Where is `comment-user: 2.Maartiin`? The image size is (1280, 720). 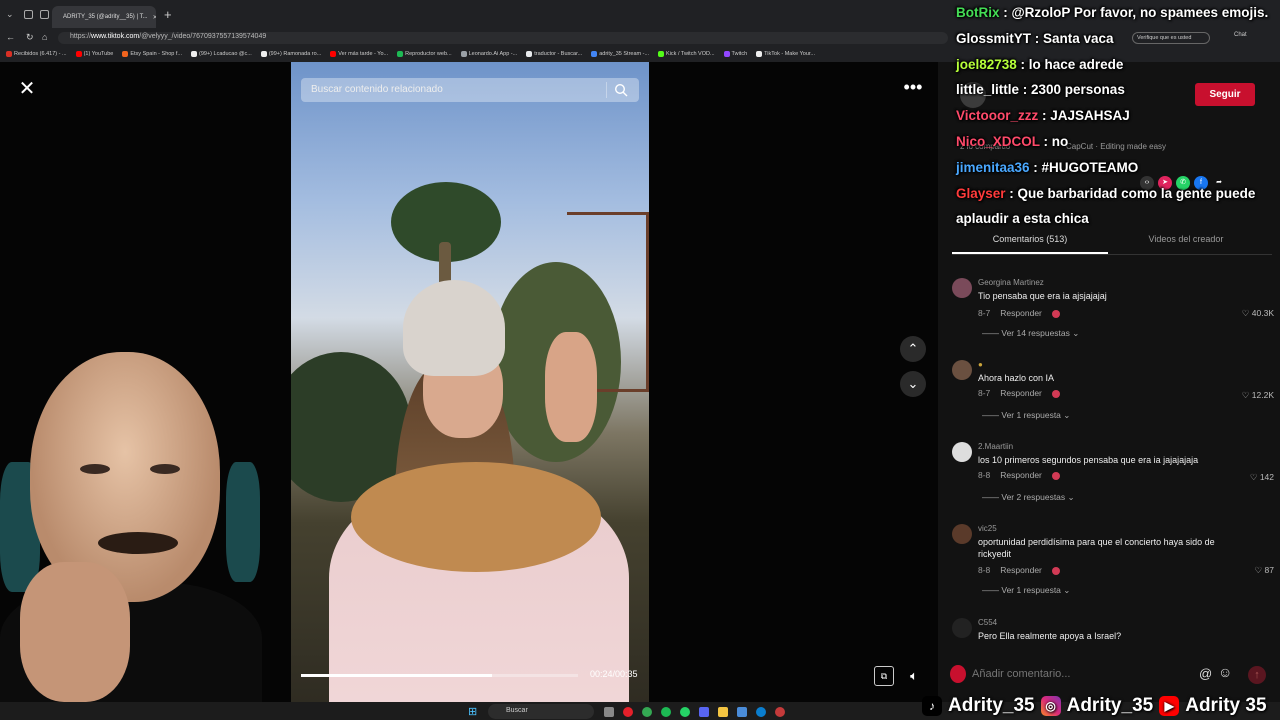 comment-user: 2.Maartiin is located at coordinates (995, 446).